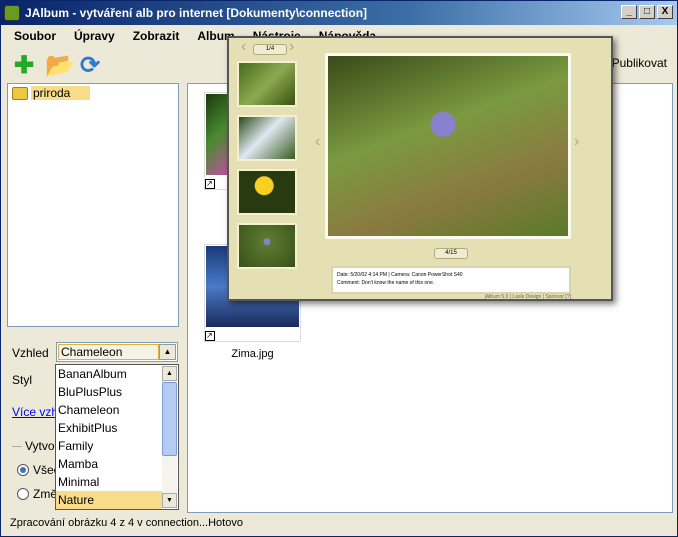  What do you see at coordinates (639, 63) in the screenshot?
I see `publish-button: Publikovat` at bounding box center [639, 63].